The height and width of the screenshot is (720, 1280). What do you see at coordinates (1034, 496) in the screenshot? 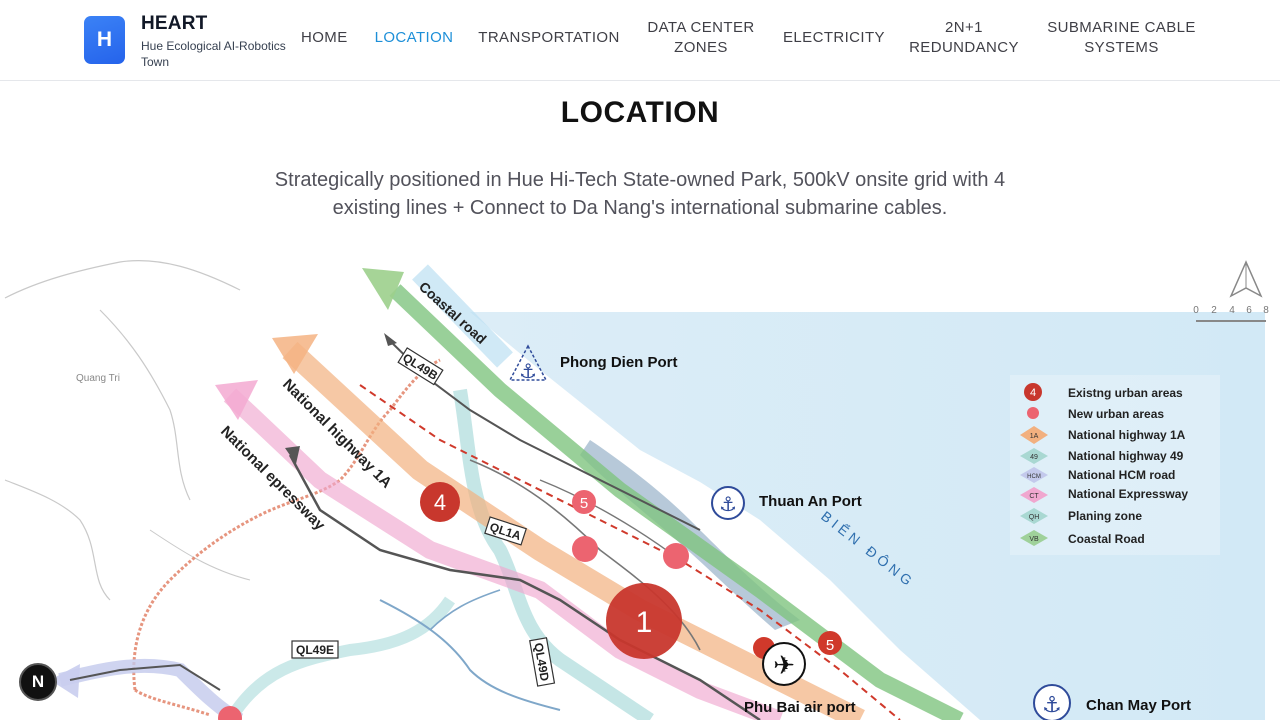
I see `svg-text: CT` at bounding box center [1034, 496].